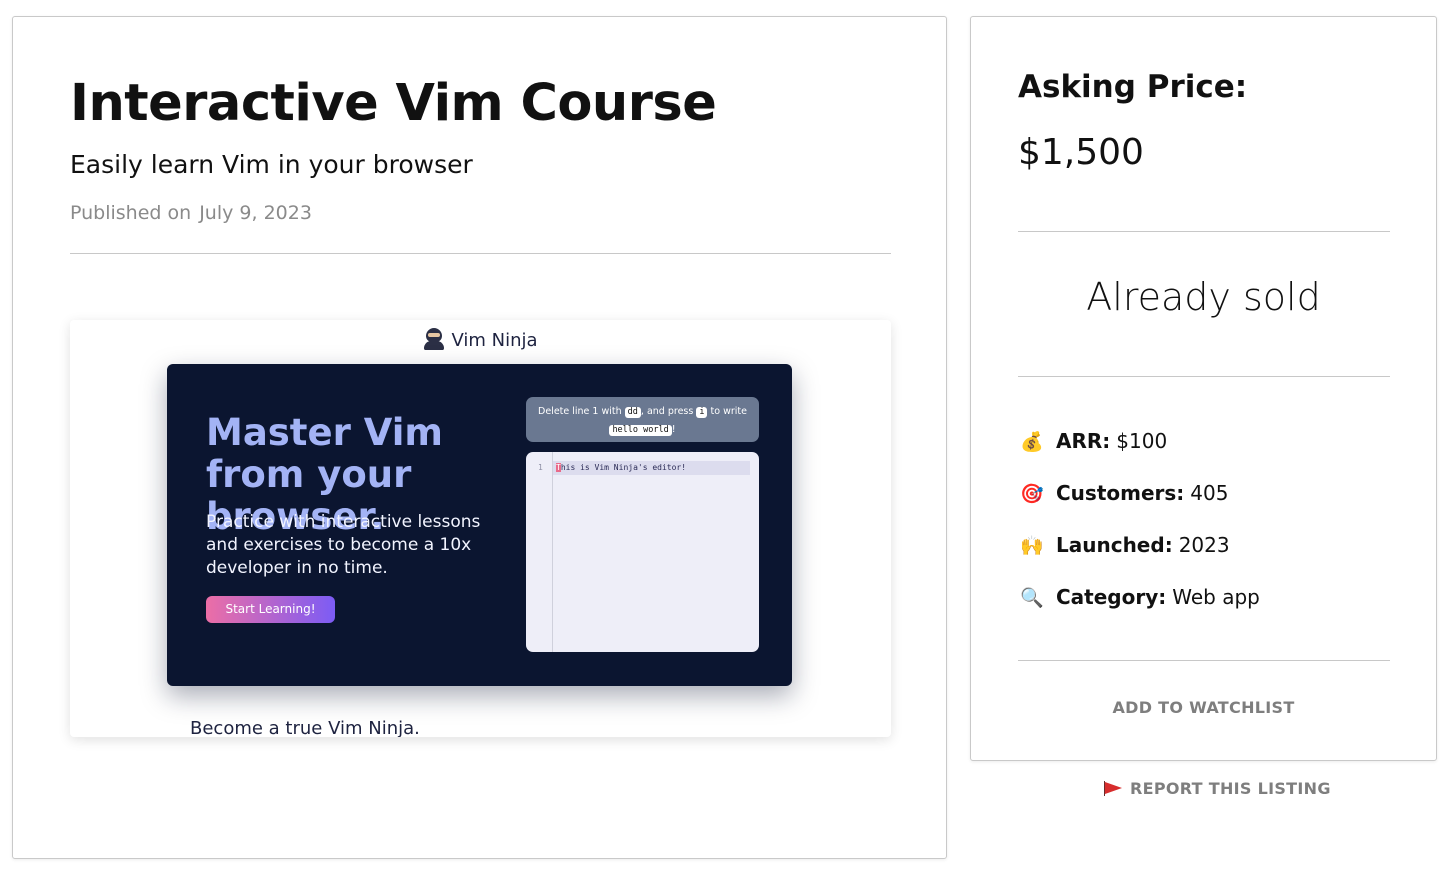 This screenshot has height=879, width=1456. What do you see at coordinates (702, 412) in the screenshot?
I see `tip-key-i: i` at bounding box center [702, 412].